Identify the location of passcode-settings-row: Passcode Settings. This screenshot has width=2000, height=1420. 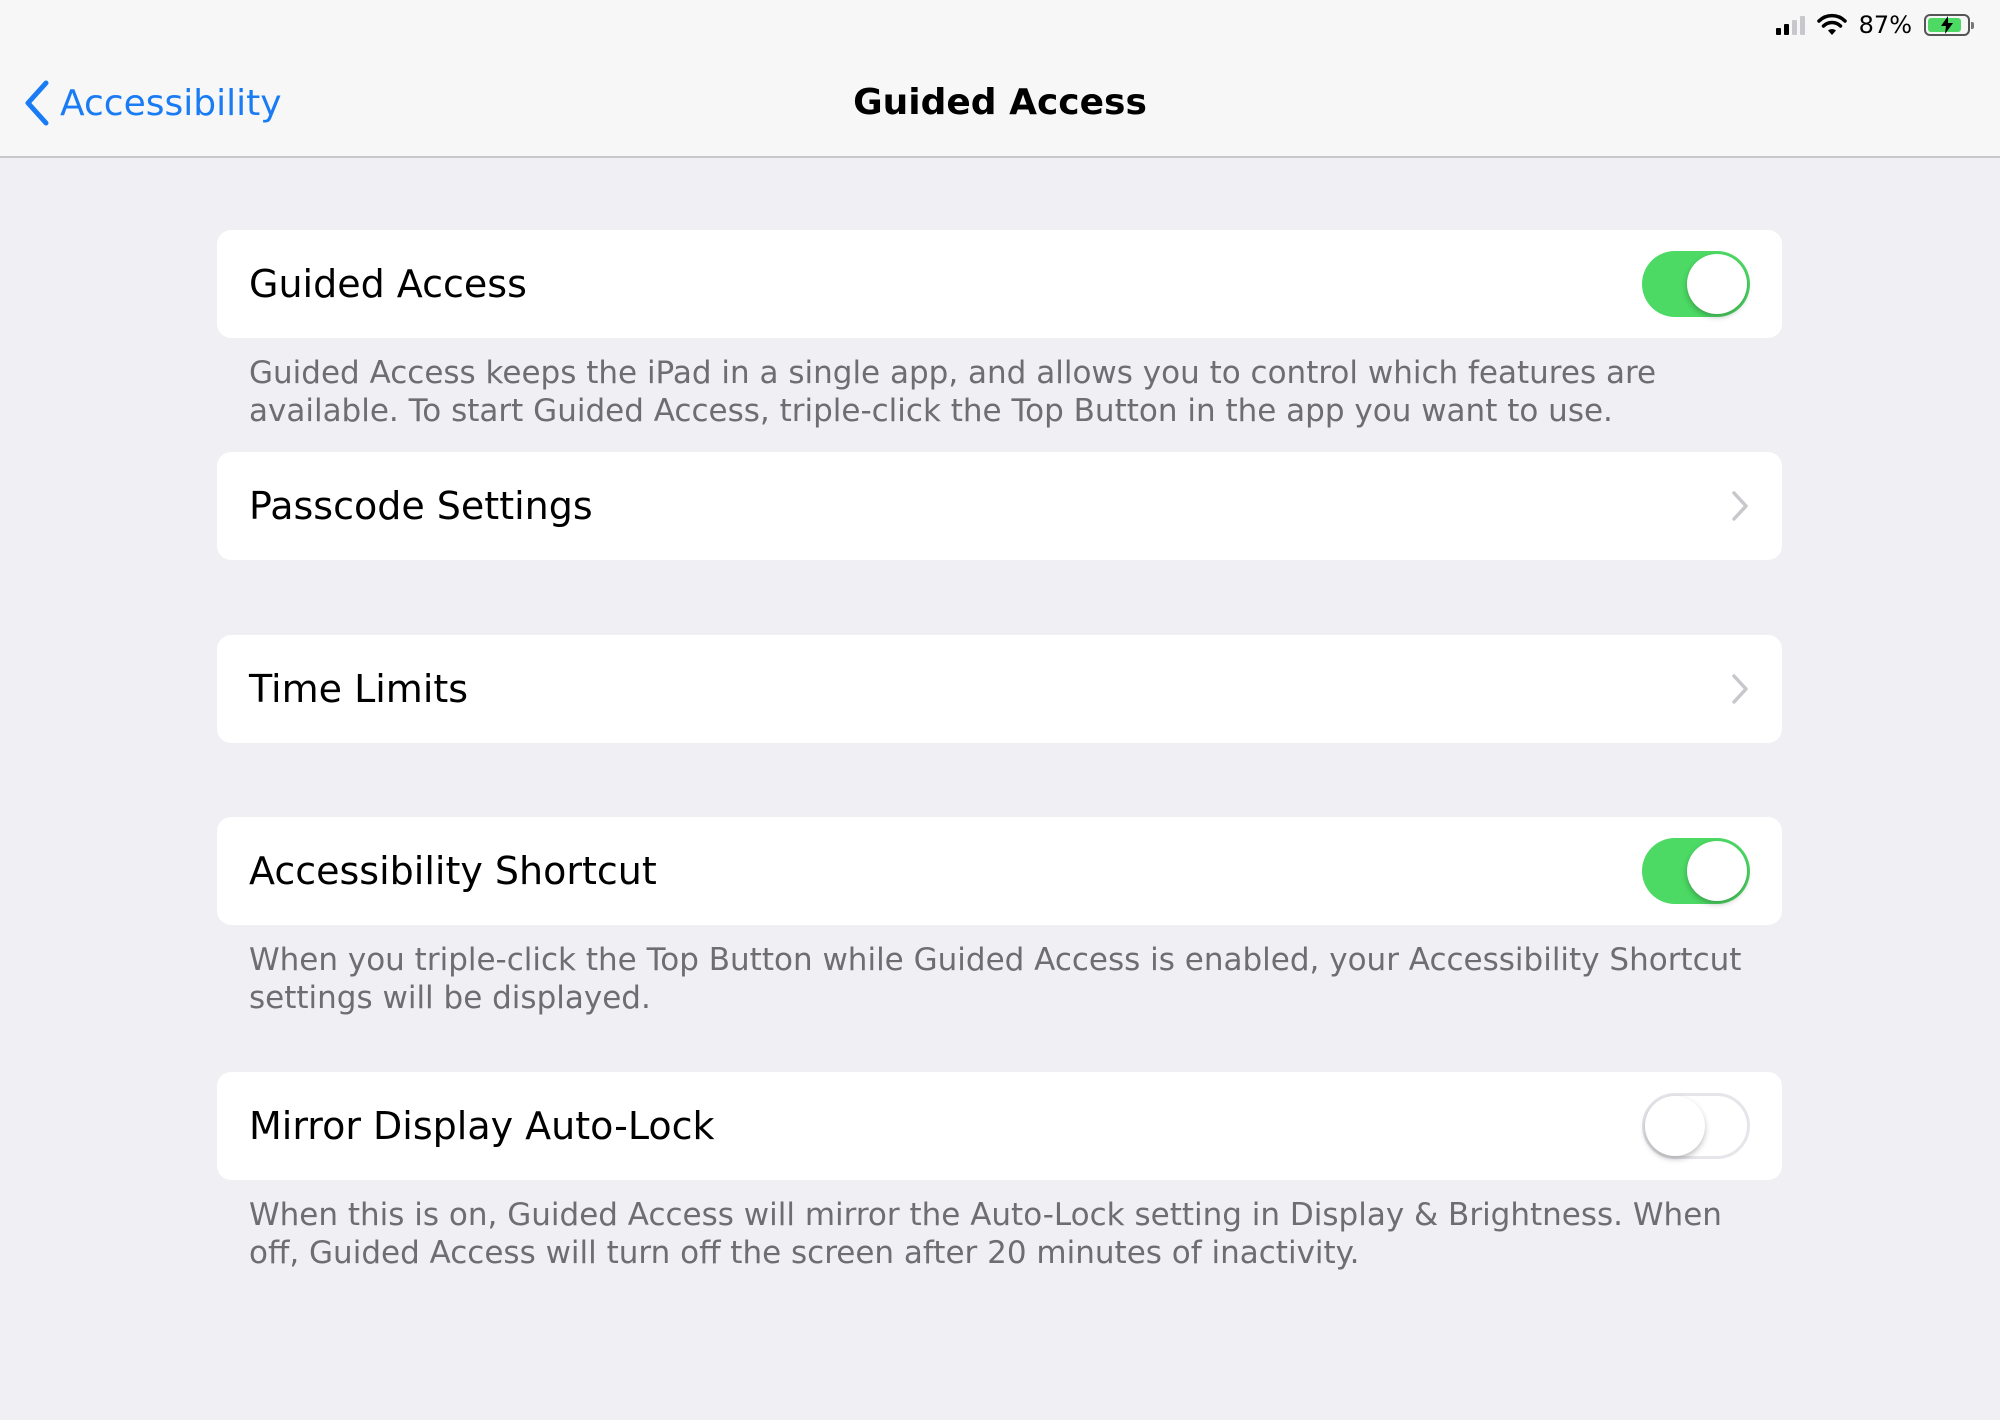
(999, 506).